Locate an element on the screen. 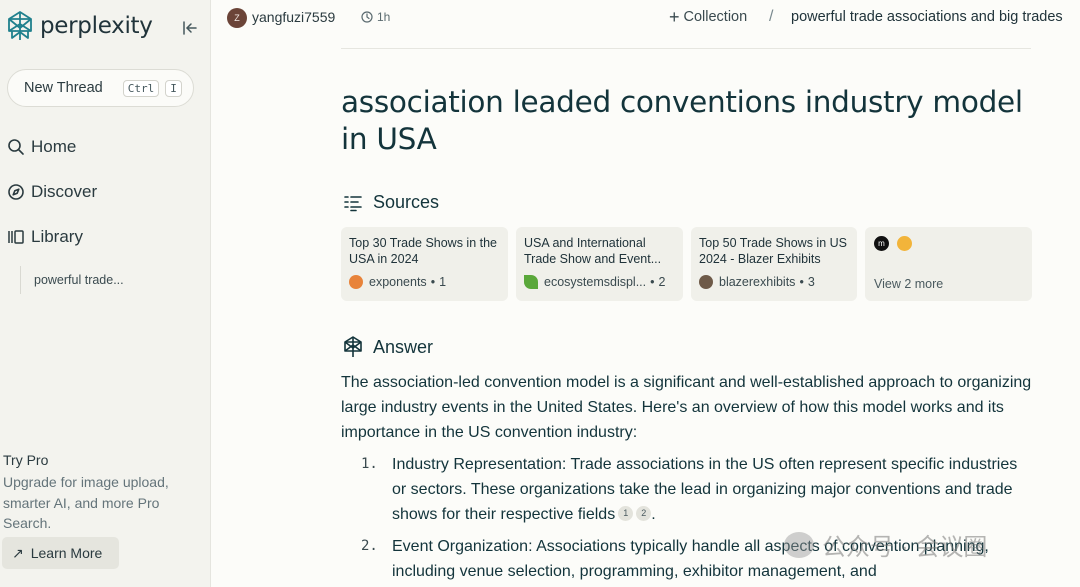  sidebar-item-discover: Discover is located at coordinates (52, 192).